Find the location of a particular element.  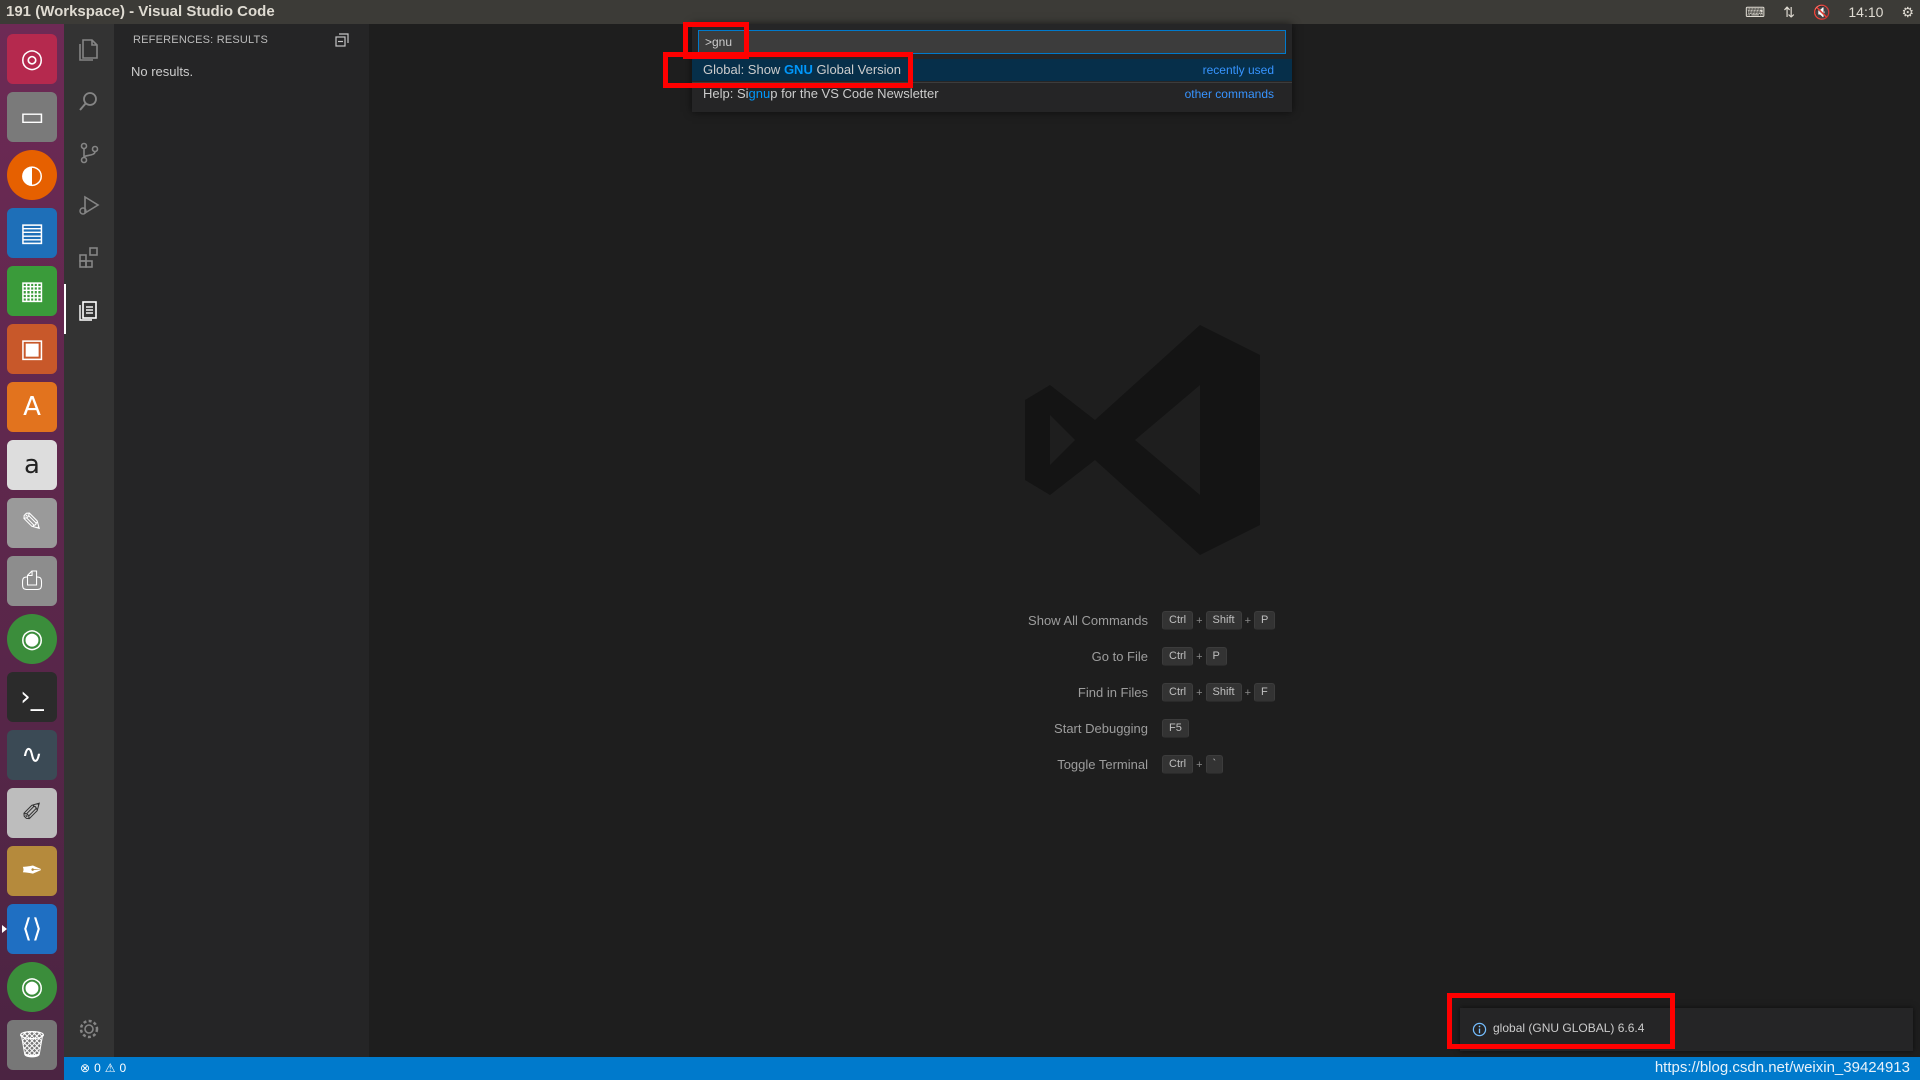

key: F is located at coordinates (1264, 692).